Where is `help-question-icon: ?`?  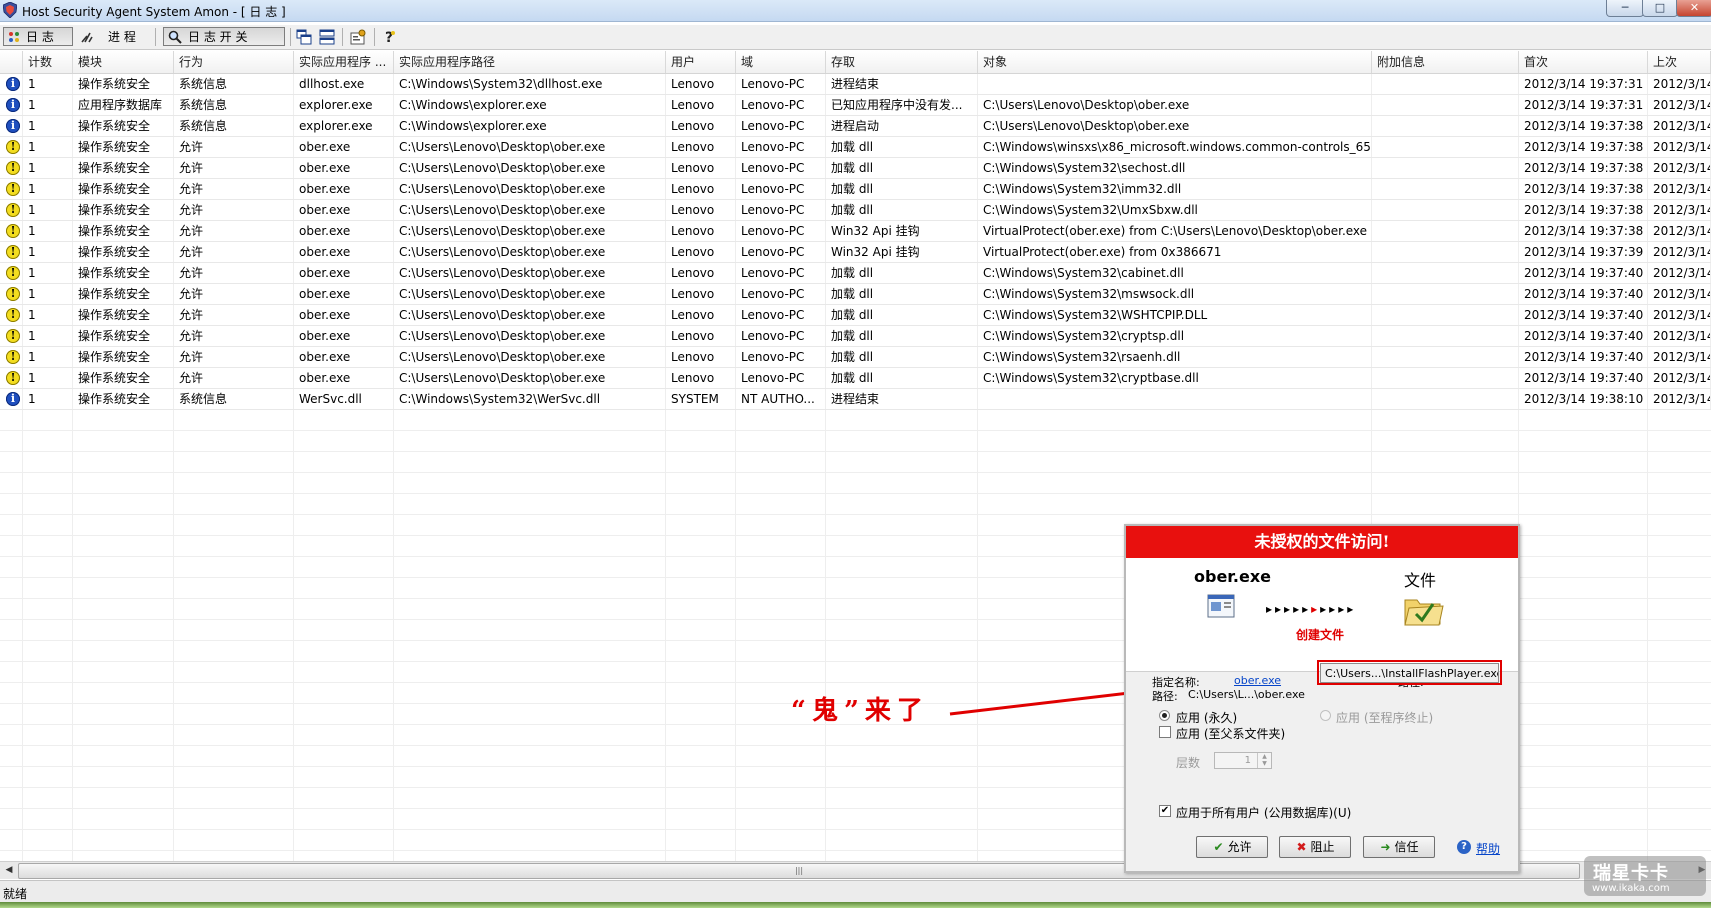 help-question-icon: ? is located at coordinates (390, 37).